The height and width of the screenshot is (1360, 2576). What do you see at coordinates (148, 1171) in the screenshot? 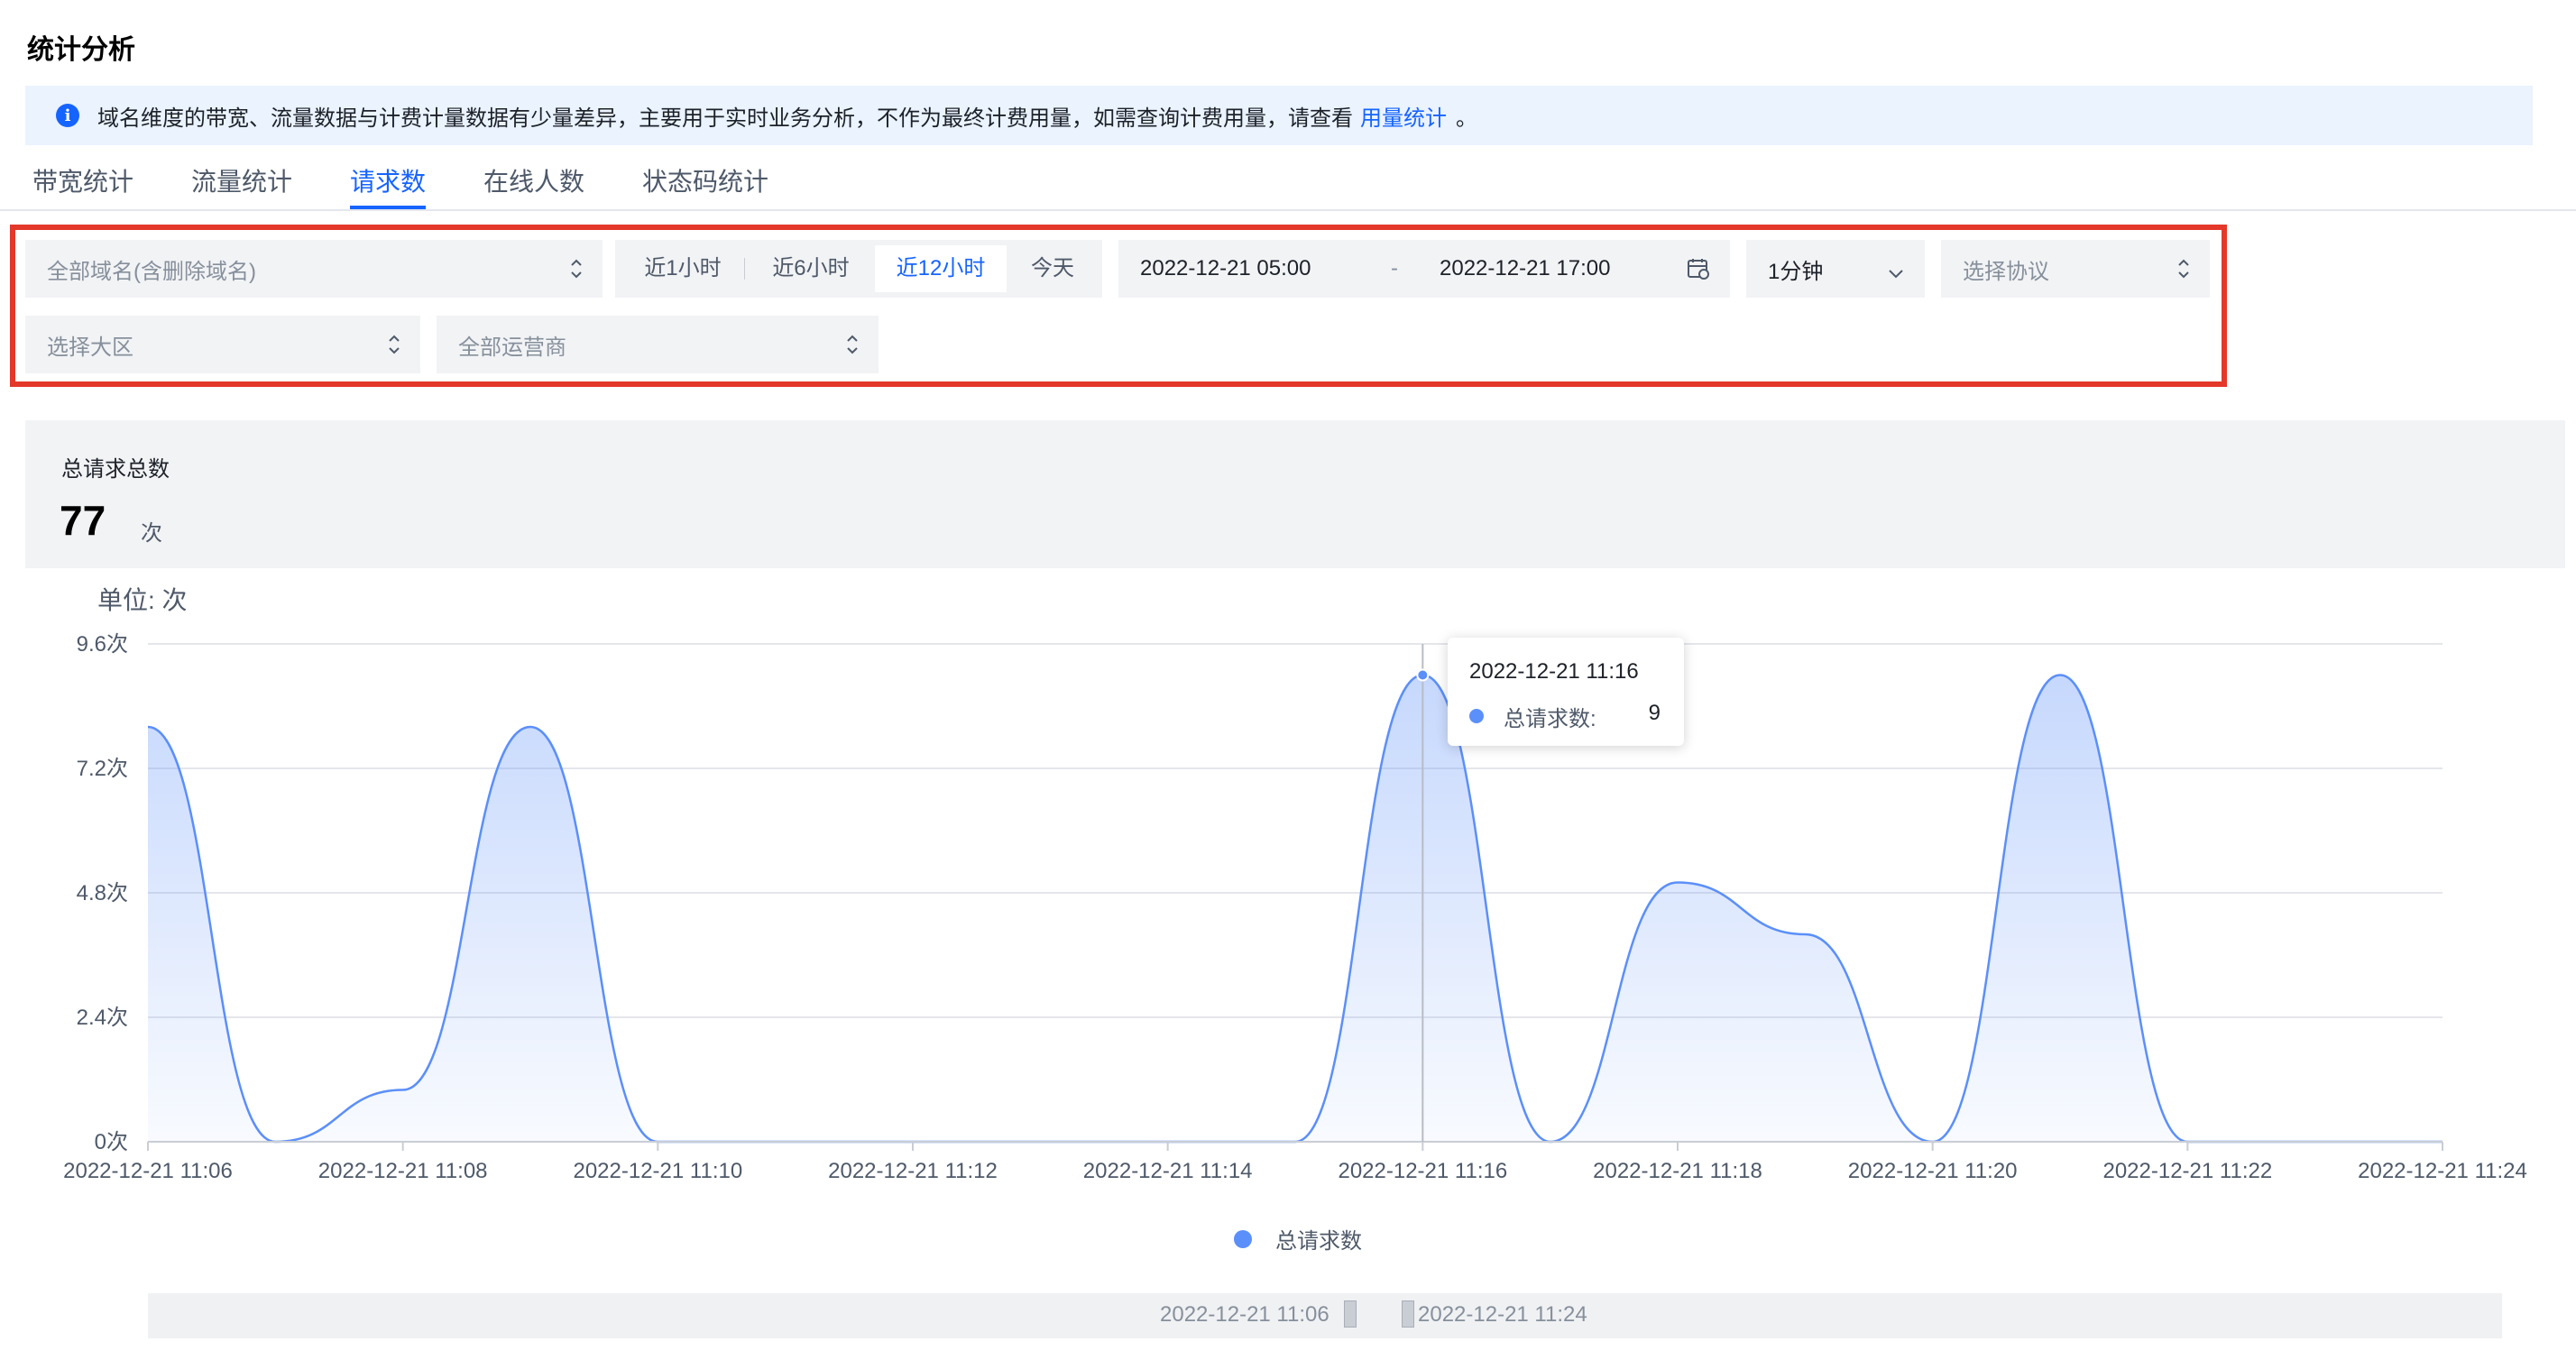
I see `x-tick-label: 2022-12-21 11:06` at bounding box center [148, 1171].